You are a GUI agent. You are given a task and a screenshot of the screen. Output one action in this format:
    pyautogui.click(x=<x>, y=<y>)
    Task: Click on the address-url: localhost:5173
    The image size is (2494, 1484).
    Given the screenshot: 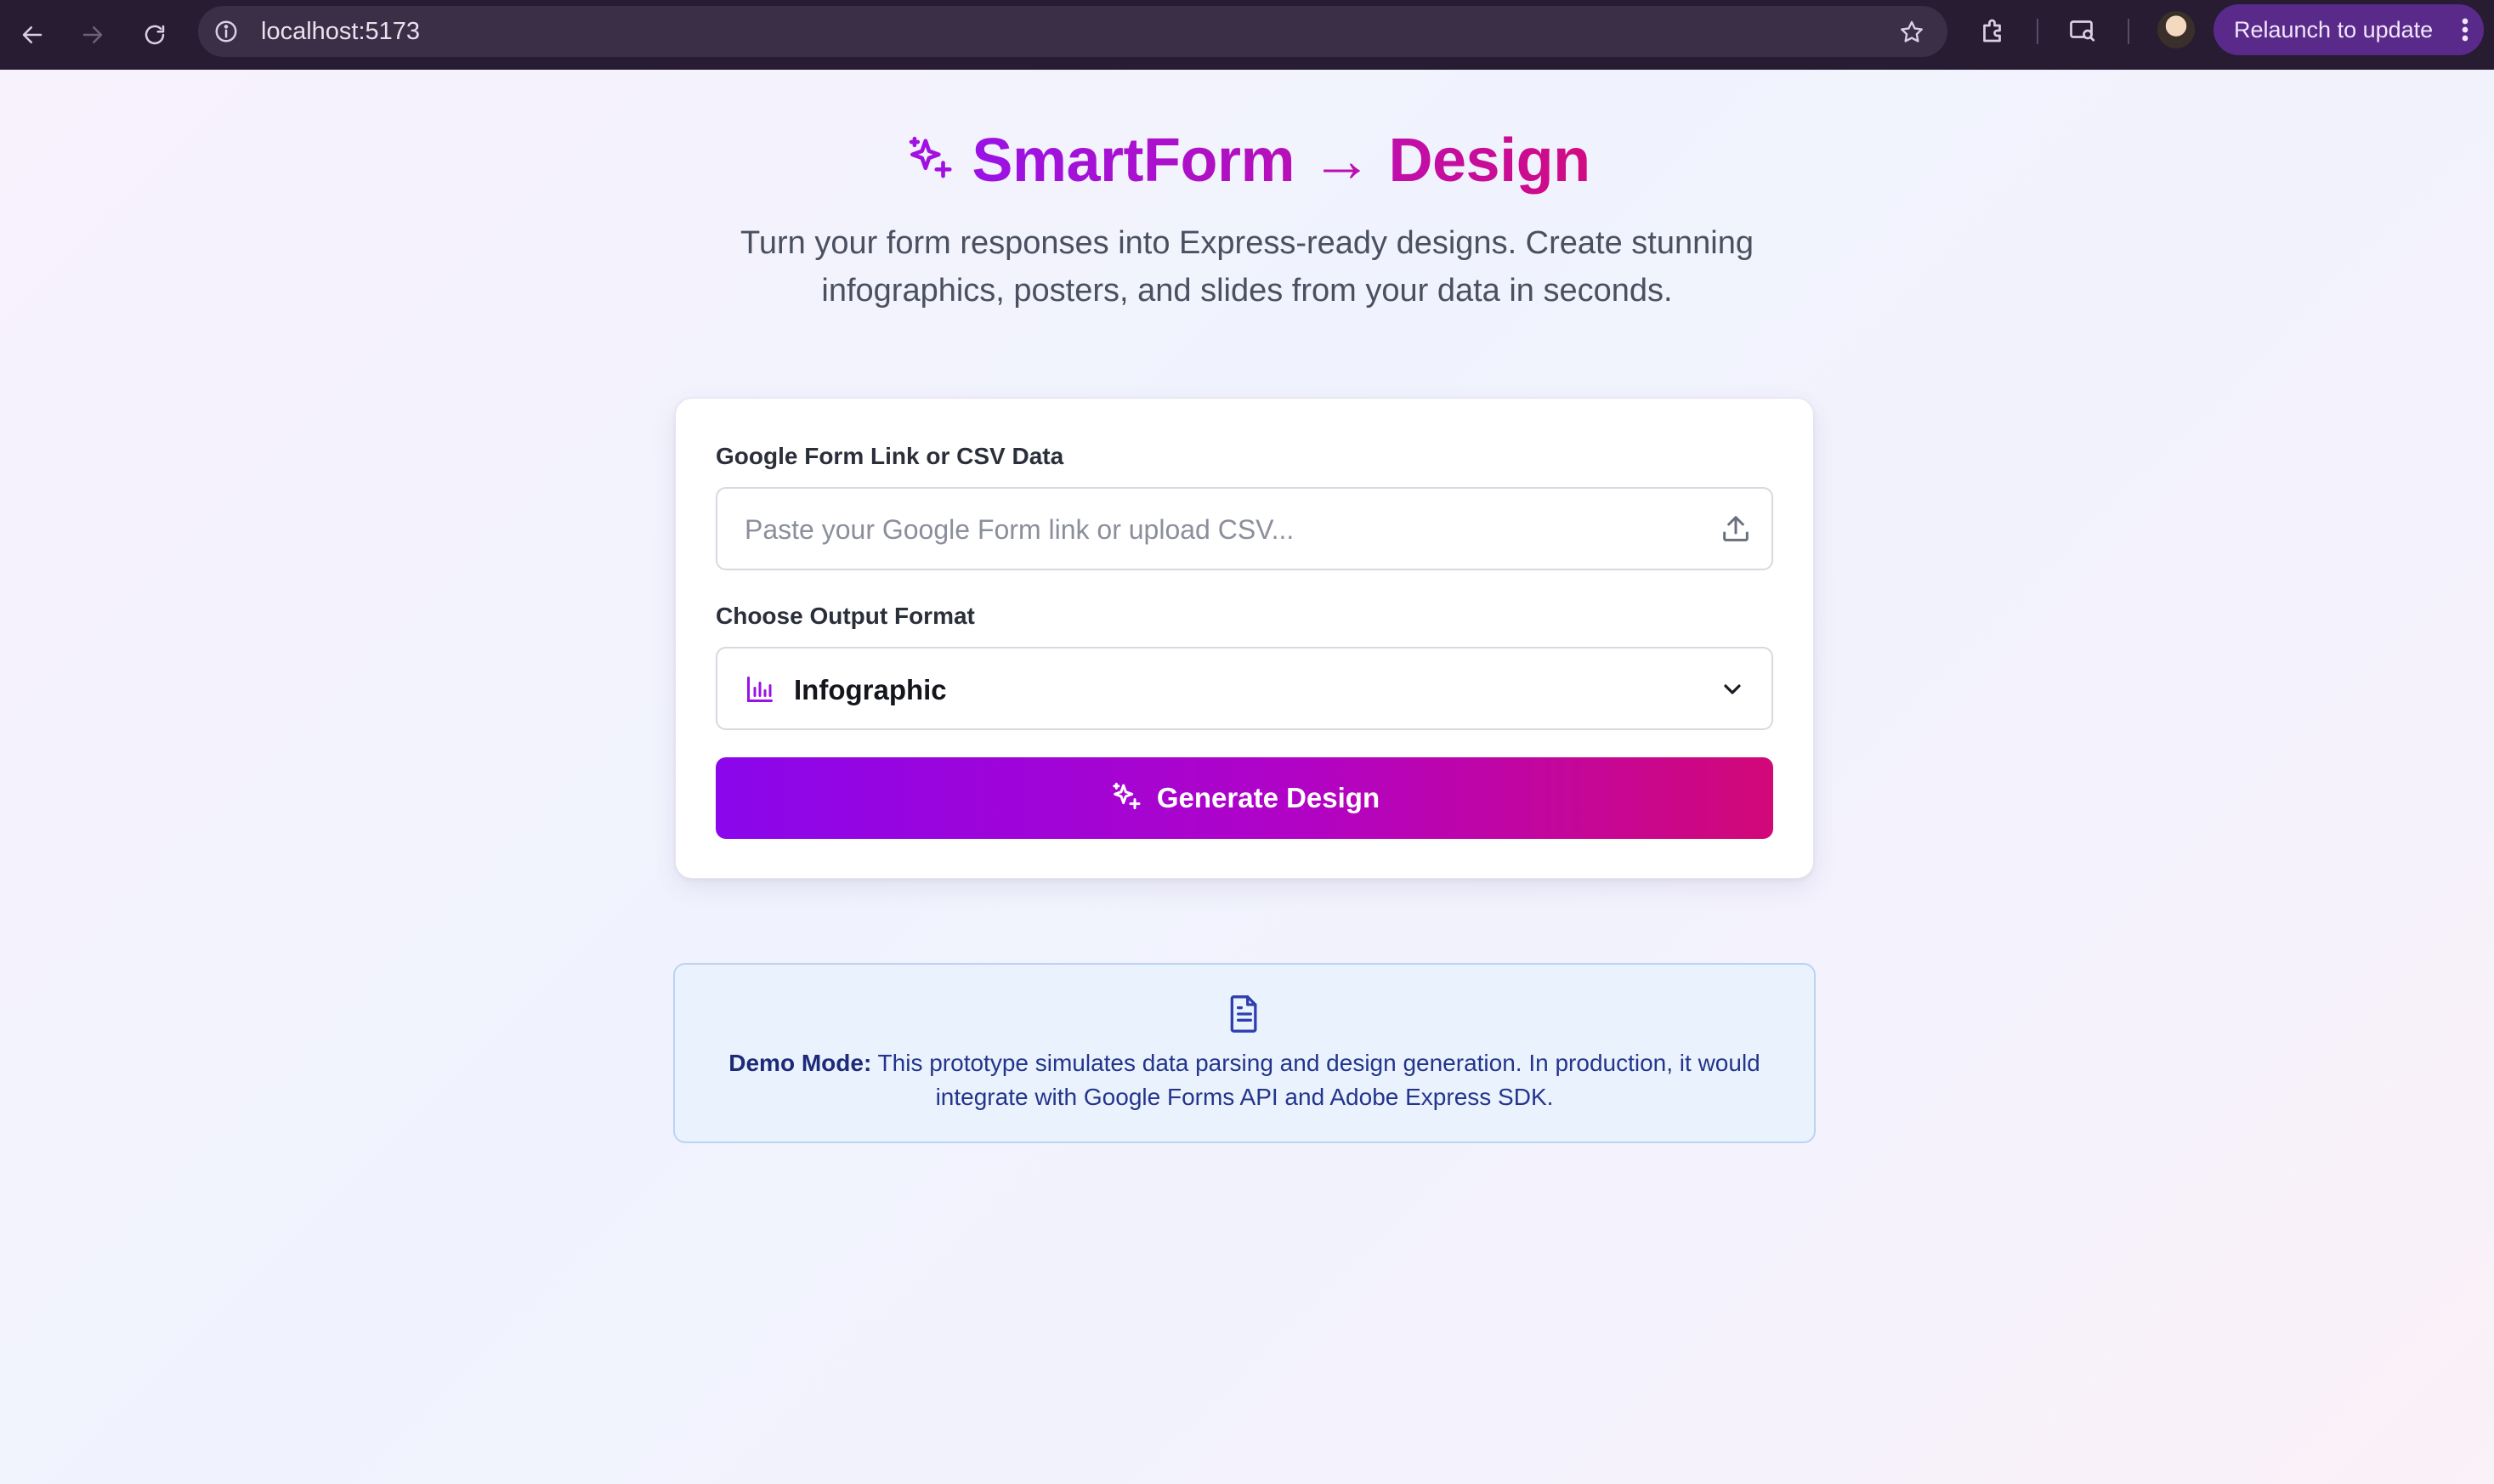 What is the action you would take?
    pyautogui.click(x=340, y=31)
    